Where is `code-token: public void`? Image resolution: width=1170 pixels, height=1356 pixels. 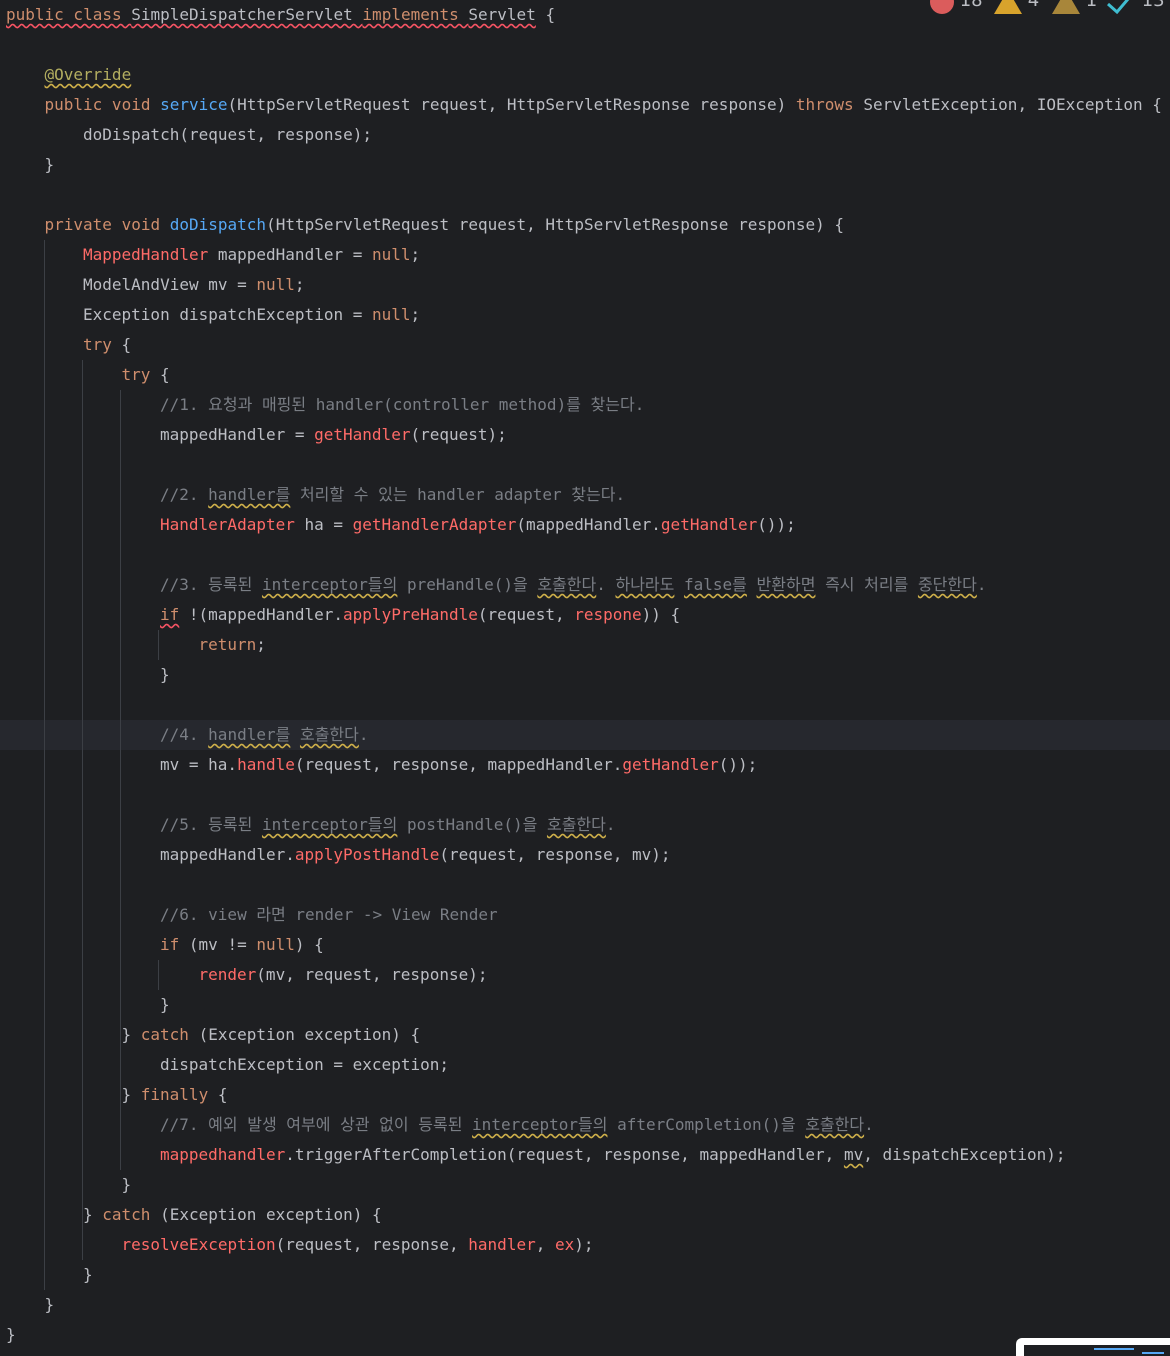 code-token: public void is located at coordinates (102, 104).